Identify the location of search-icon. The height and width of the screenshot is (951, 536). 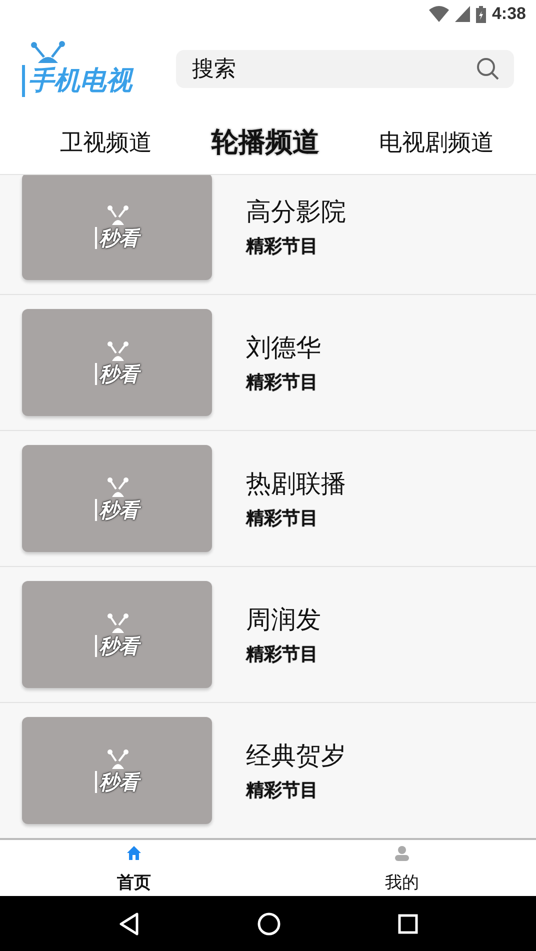
(488, 69).